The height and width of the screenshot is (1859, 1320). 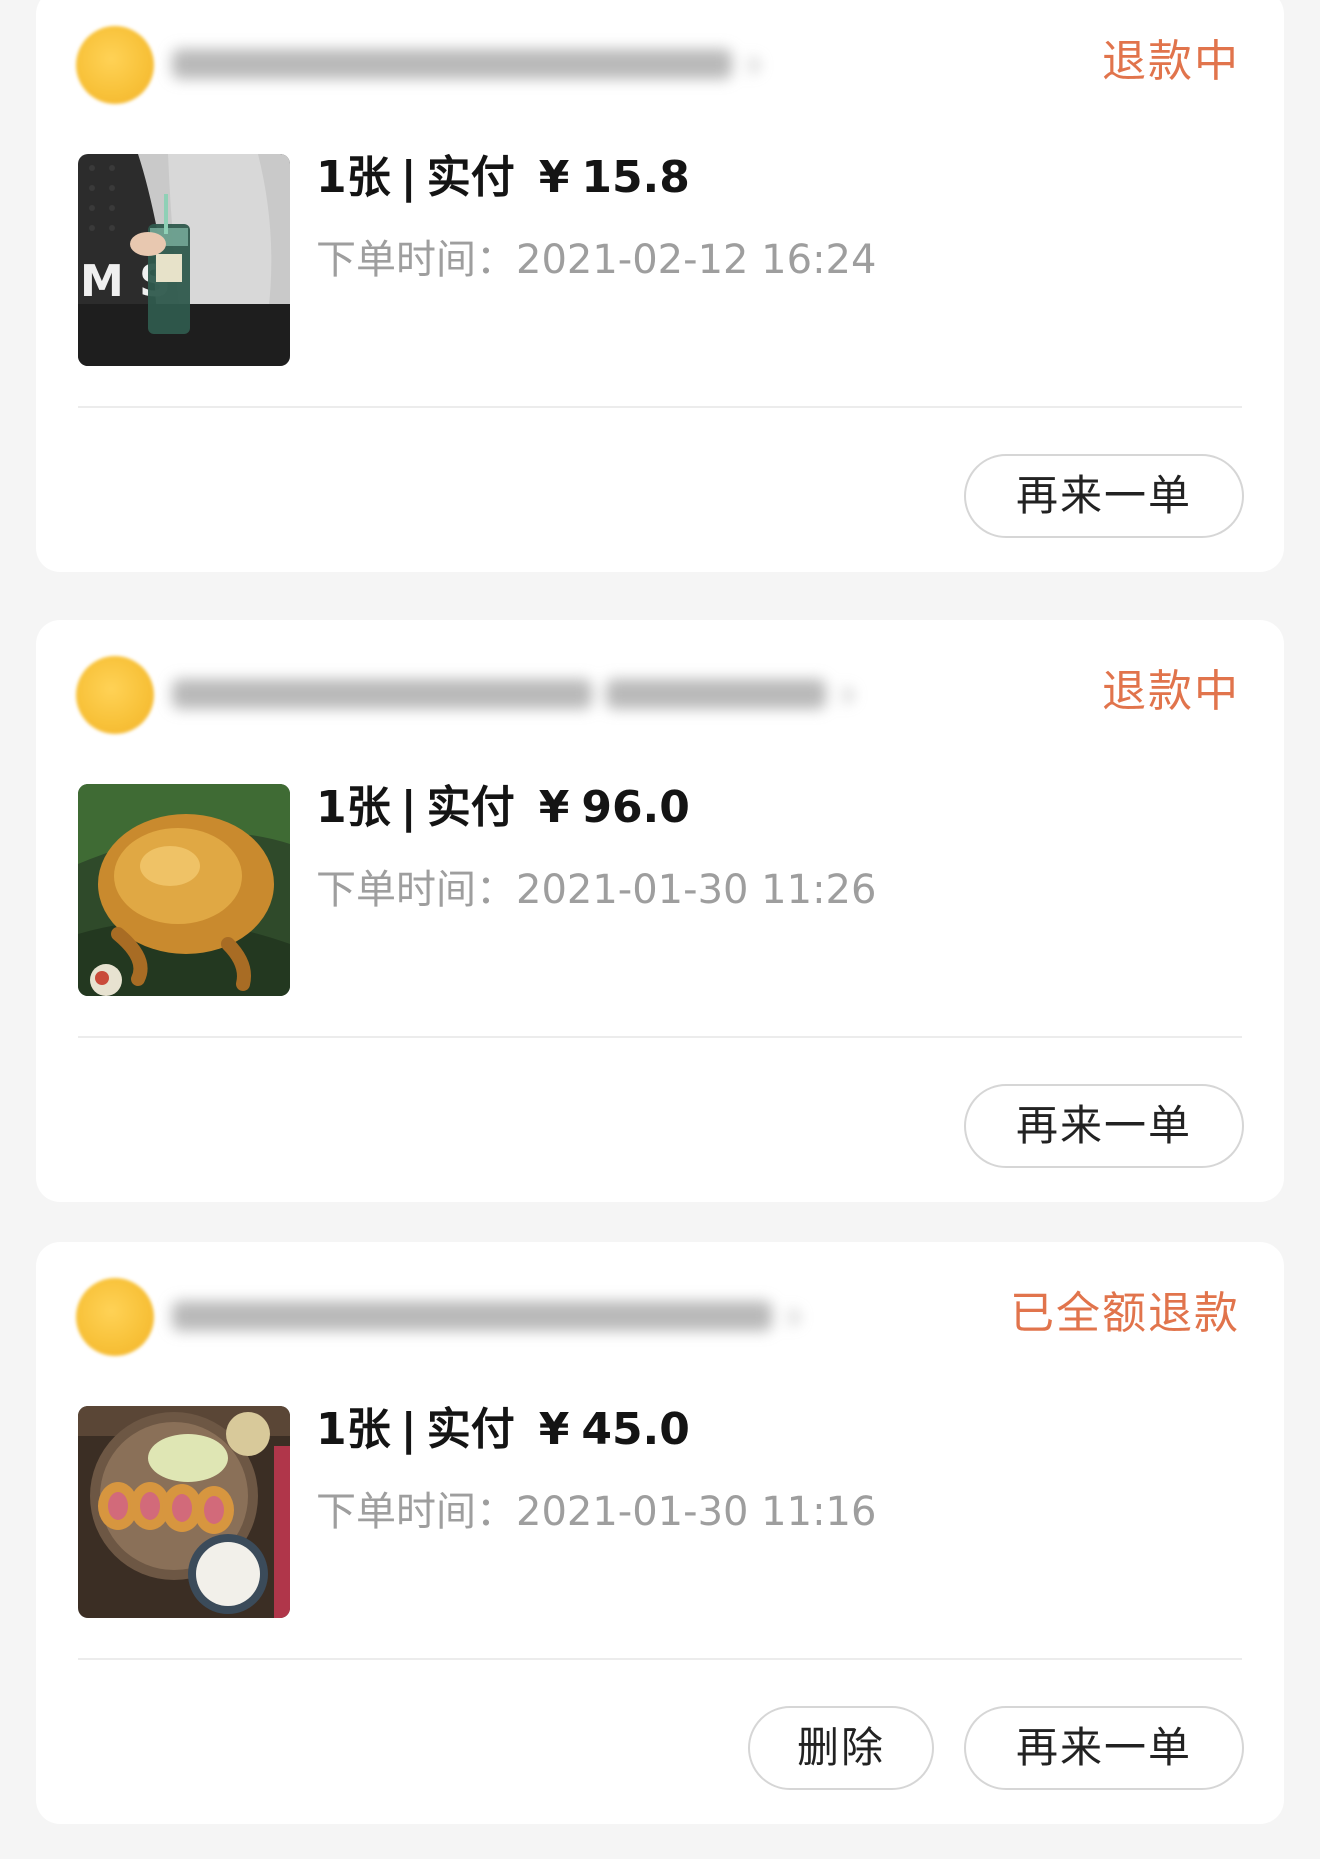 I want to click on order-summary: 1张 | 实付 ¥96.0, so click(x=503, y=808).